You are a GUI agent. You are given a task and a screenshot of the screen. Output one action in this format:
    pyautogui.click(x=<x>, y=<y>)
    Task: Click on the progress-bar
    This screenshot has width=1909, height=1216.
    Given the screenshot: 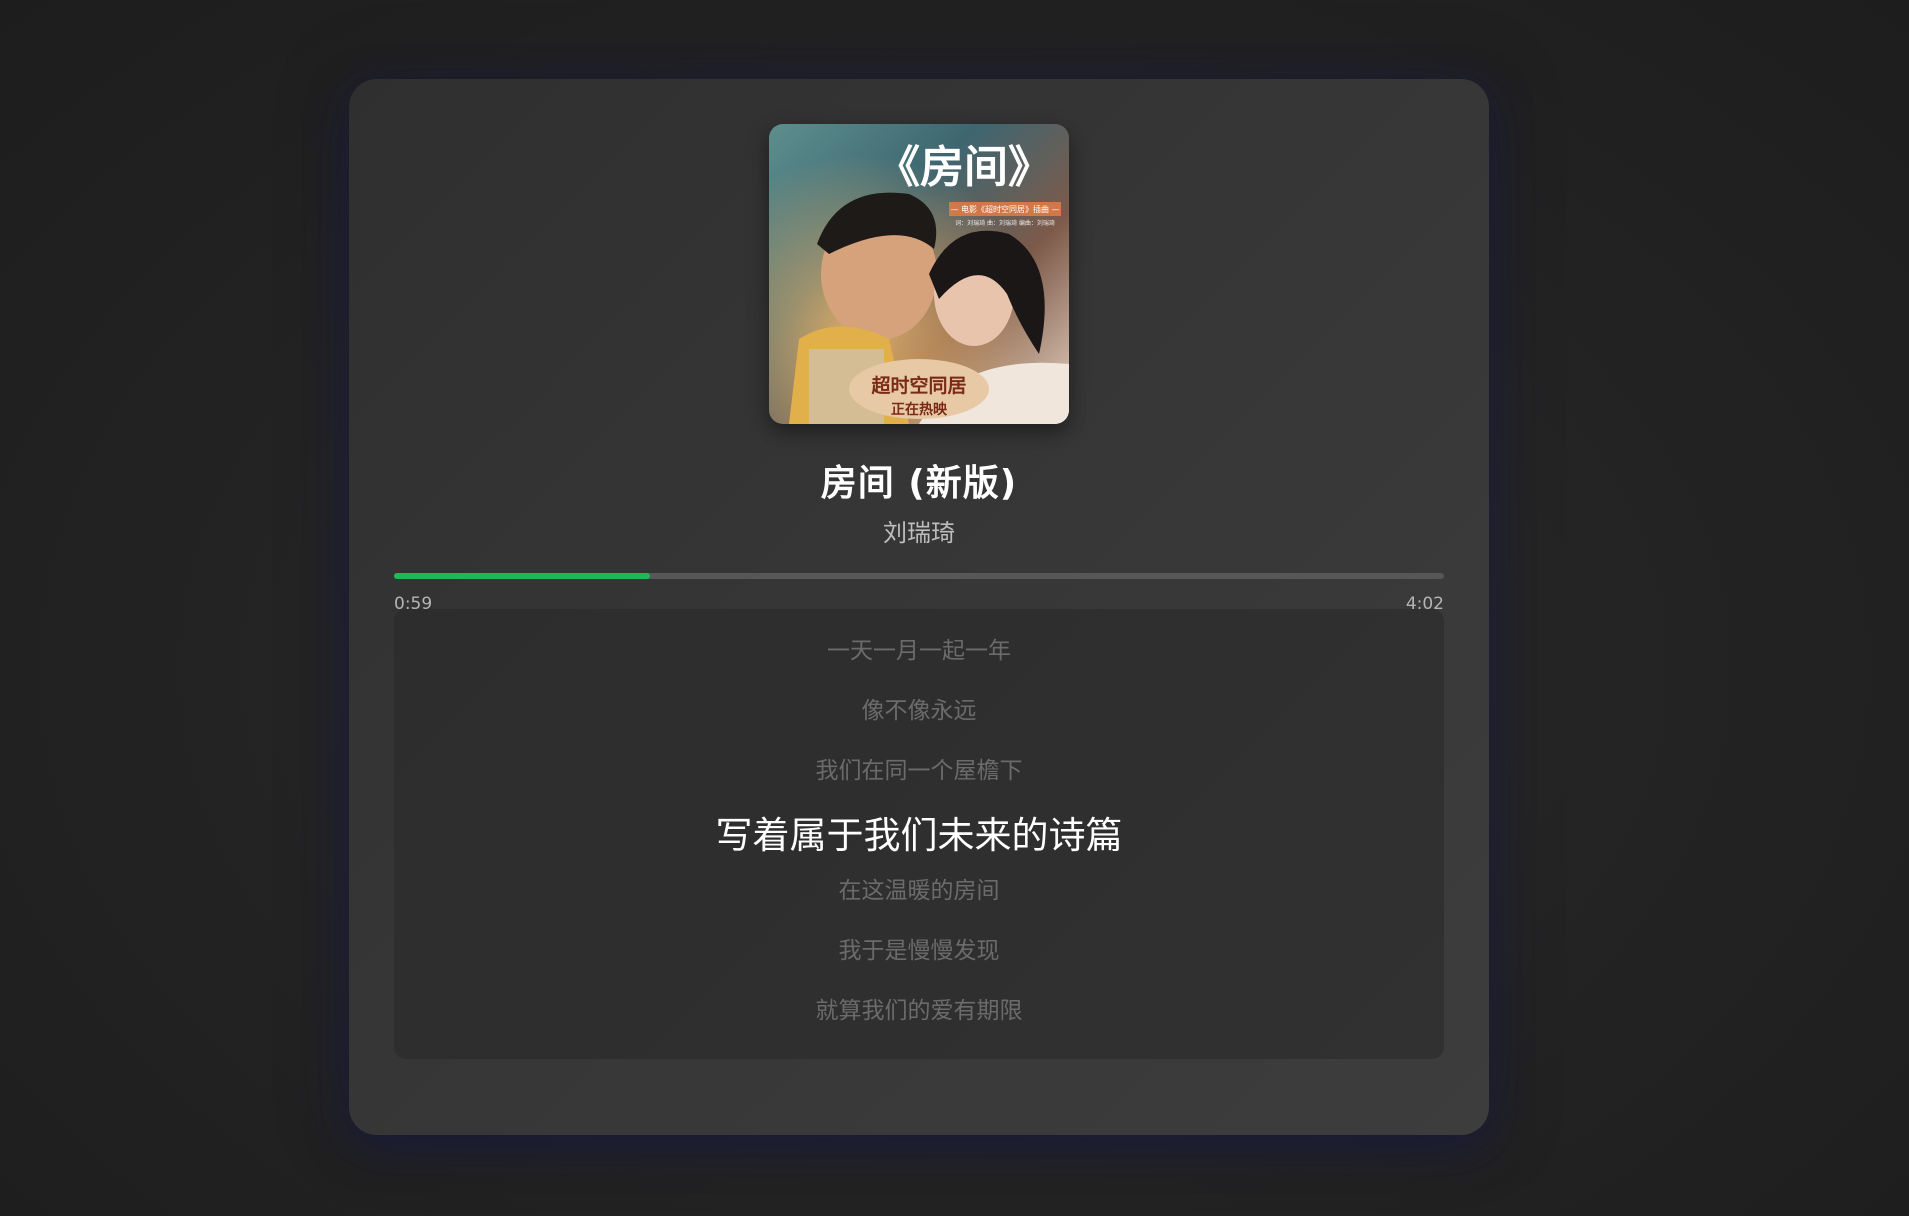 What is the action you would take?
    pyautogui.click(x=919, y=576)
    